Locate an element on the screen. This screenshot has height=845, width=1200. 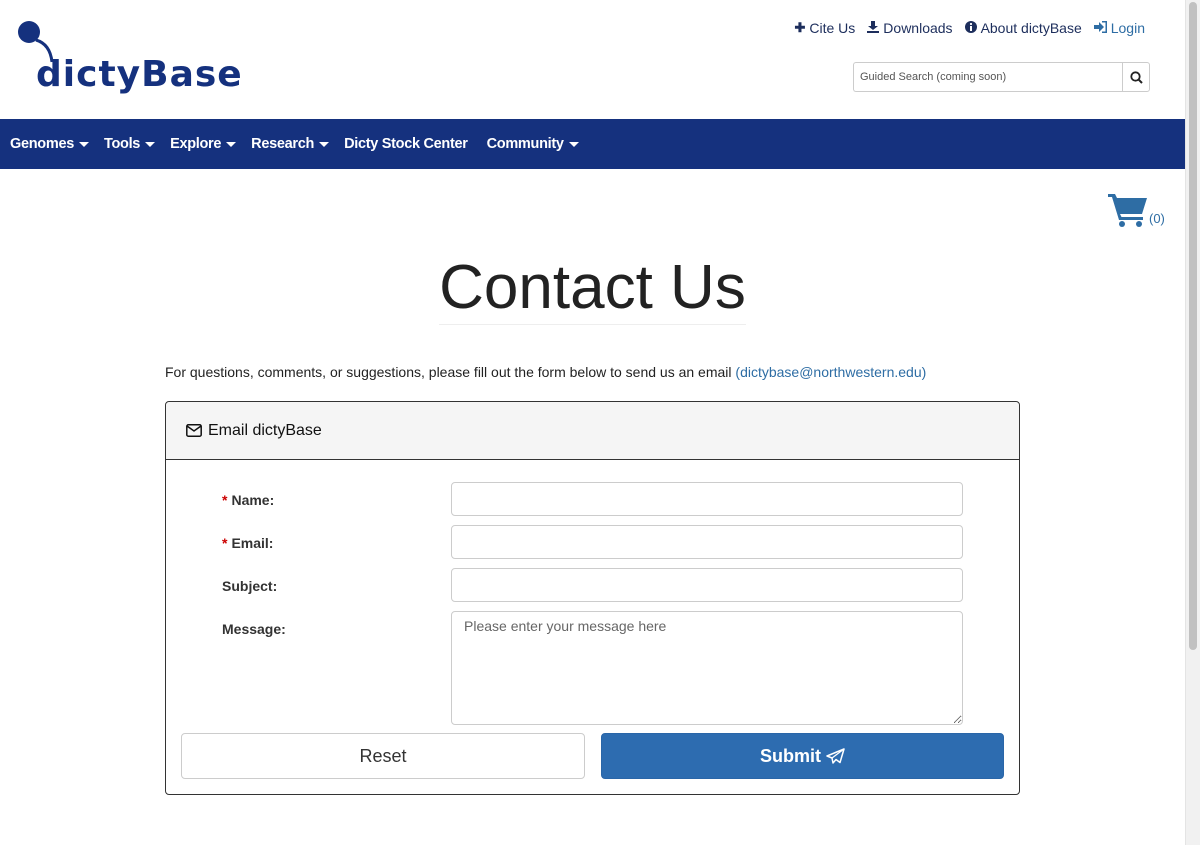
downloads-label: Downloads is located at coordinates (918, 28).